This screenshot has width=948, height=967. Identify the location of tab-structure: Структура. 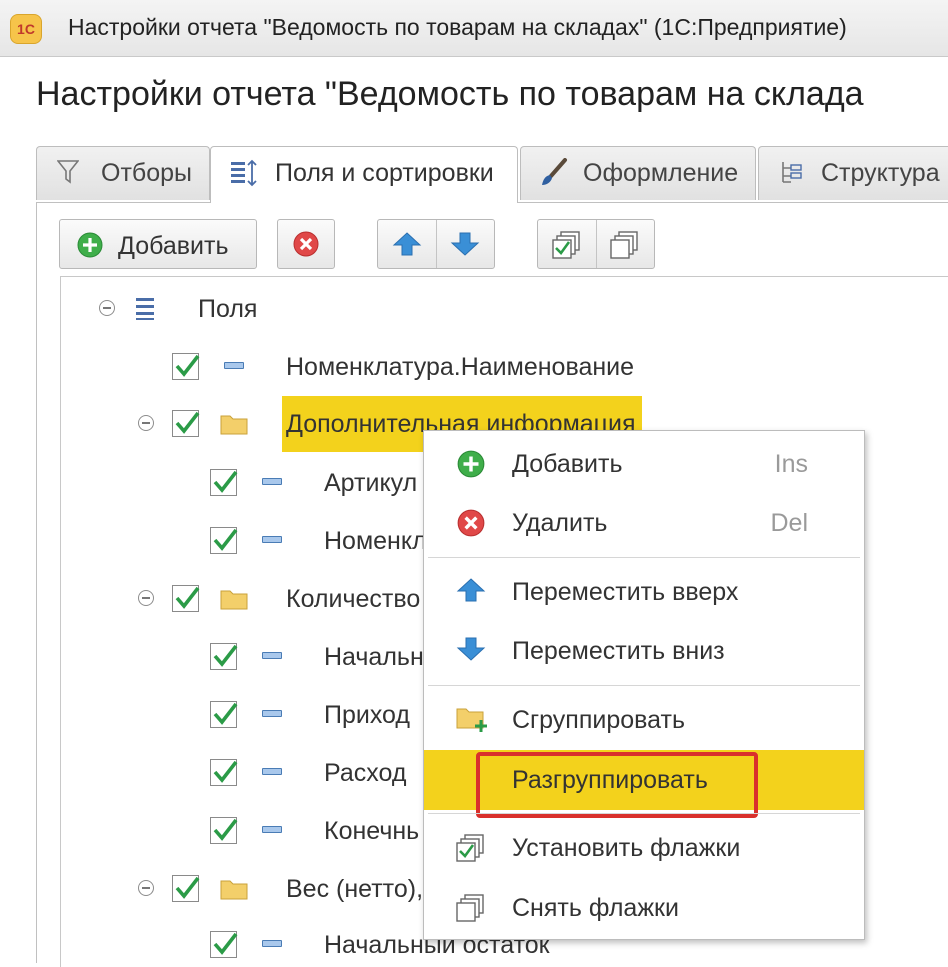
(853, 173).